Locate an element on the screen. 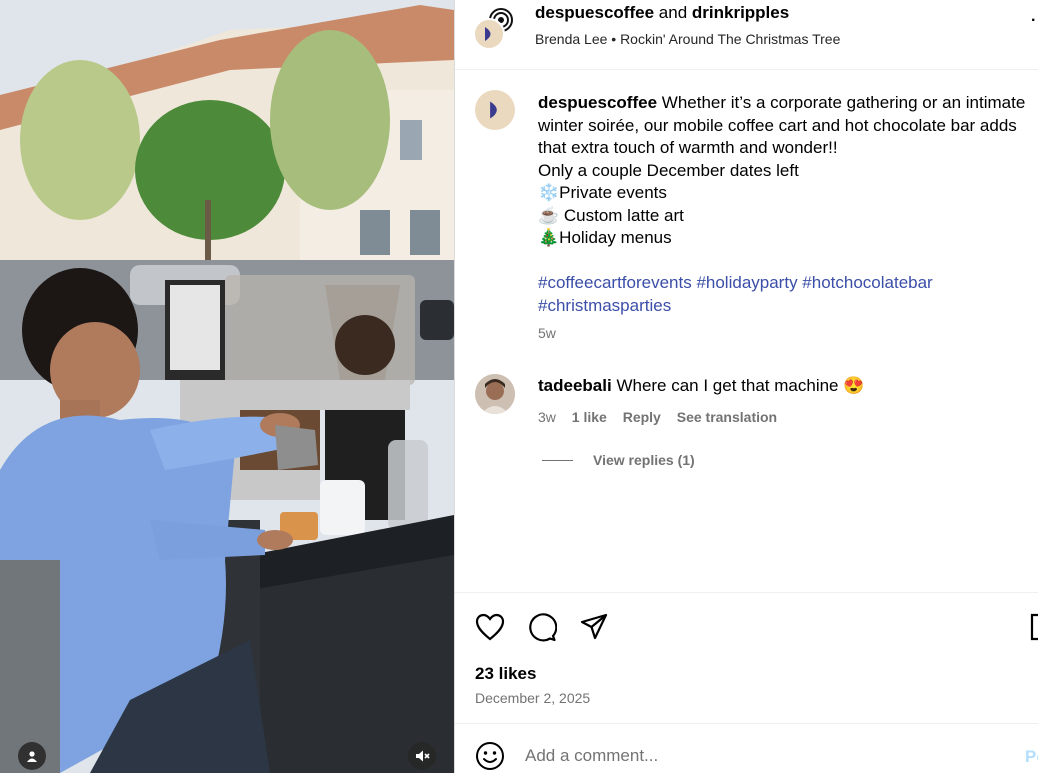  view-replies-button: View replies (1) is located at coordinates (618, 460).